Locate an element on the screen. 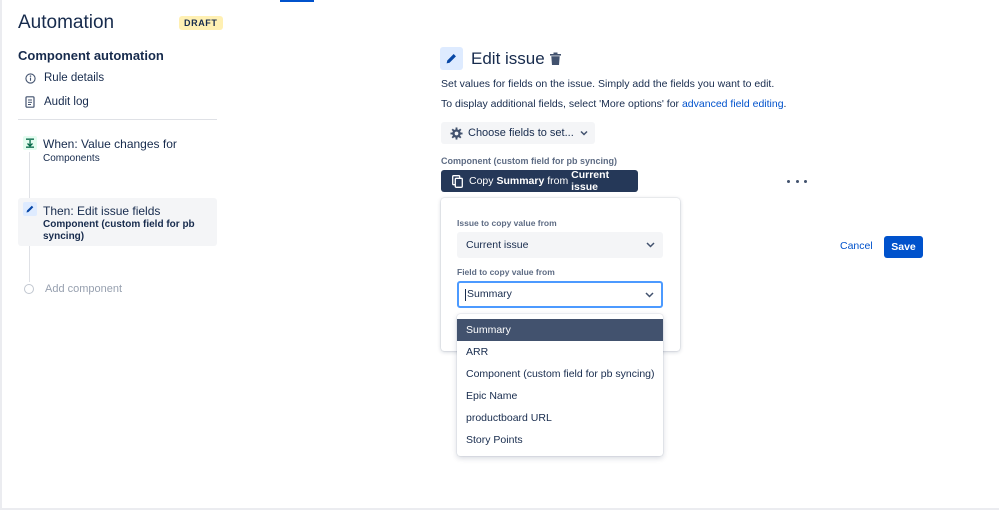  dropdown-option-arr: ARR is located at coordinates (560, 352).